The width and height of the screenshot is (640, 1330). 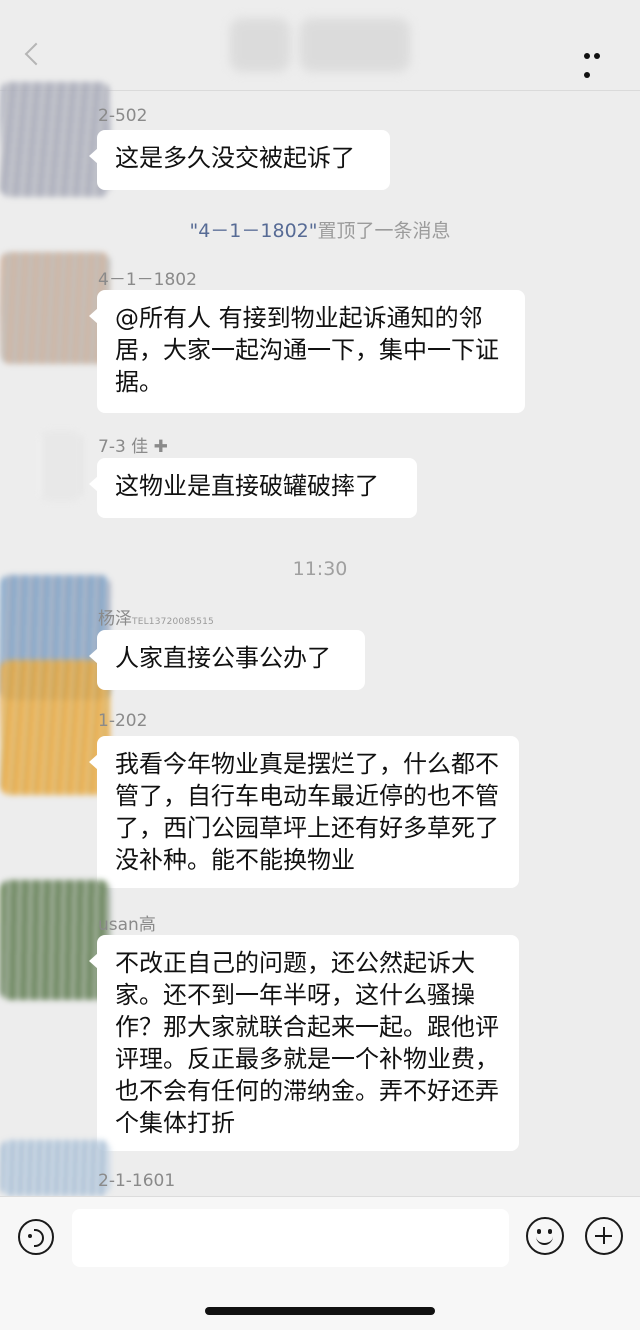 I want to click on sender-nickname: 4－1－1802, so click(x=147, y=280).